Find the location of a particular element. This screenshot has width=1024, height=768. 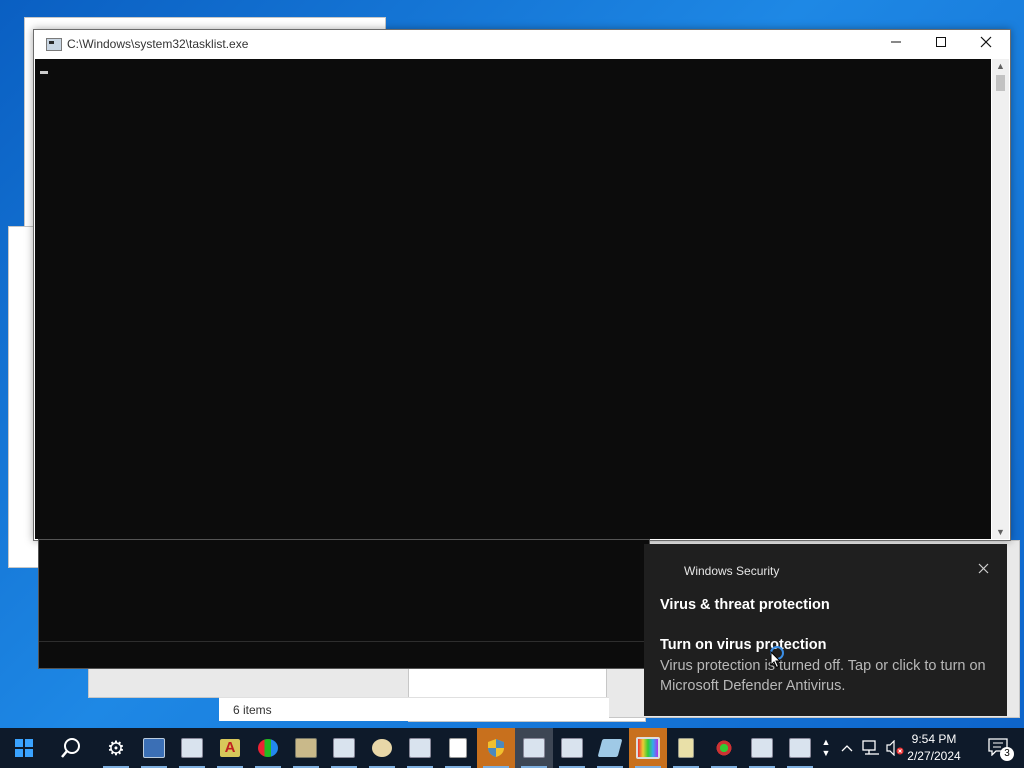

windows-logo-icon is located at coordinates (24, 748).